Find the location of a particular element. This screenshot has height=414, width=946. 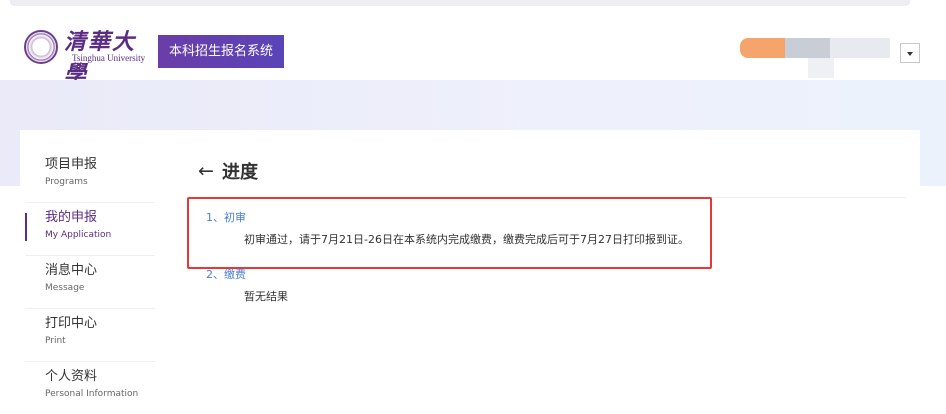

top-scroll-strip is located at coordinates (460, 3).